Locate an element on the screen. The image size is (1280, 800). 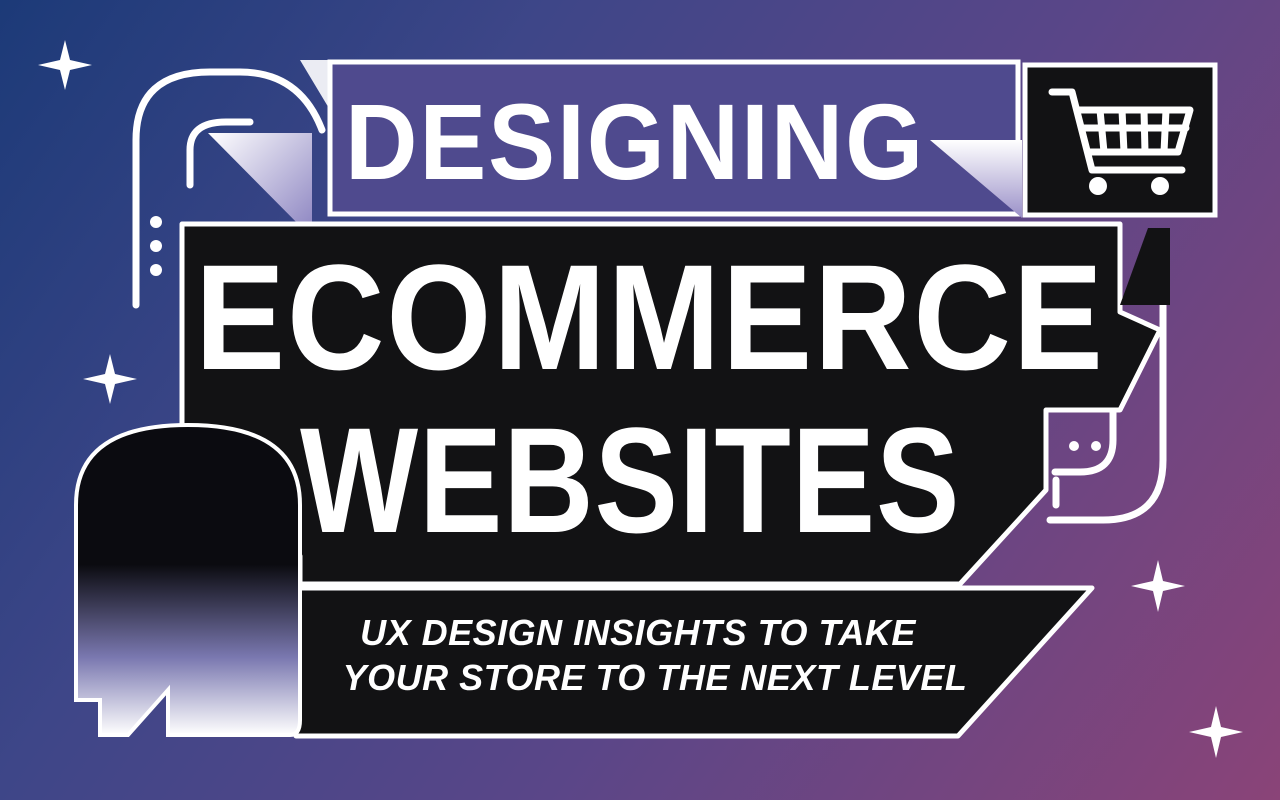
arch-silhouette is located at coordinates (188, 579).